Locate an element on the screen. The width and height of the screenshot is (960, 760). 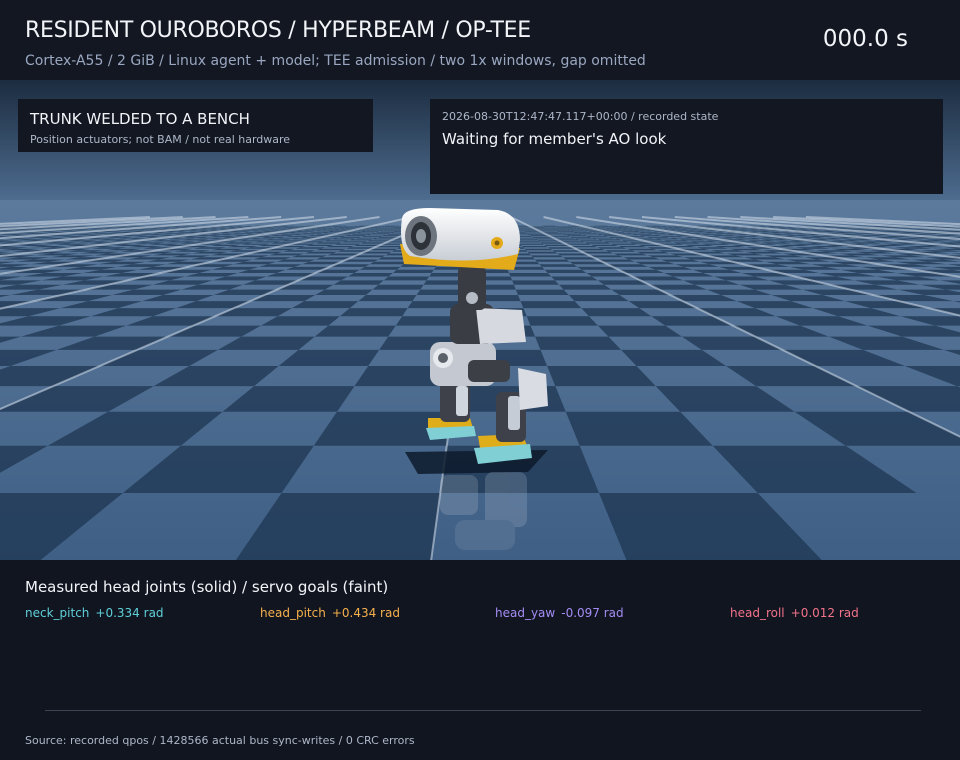
joint-name: head_pitch is located at coordinates (293, 613).